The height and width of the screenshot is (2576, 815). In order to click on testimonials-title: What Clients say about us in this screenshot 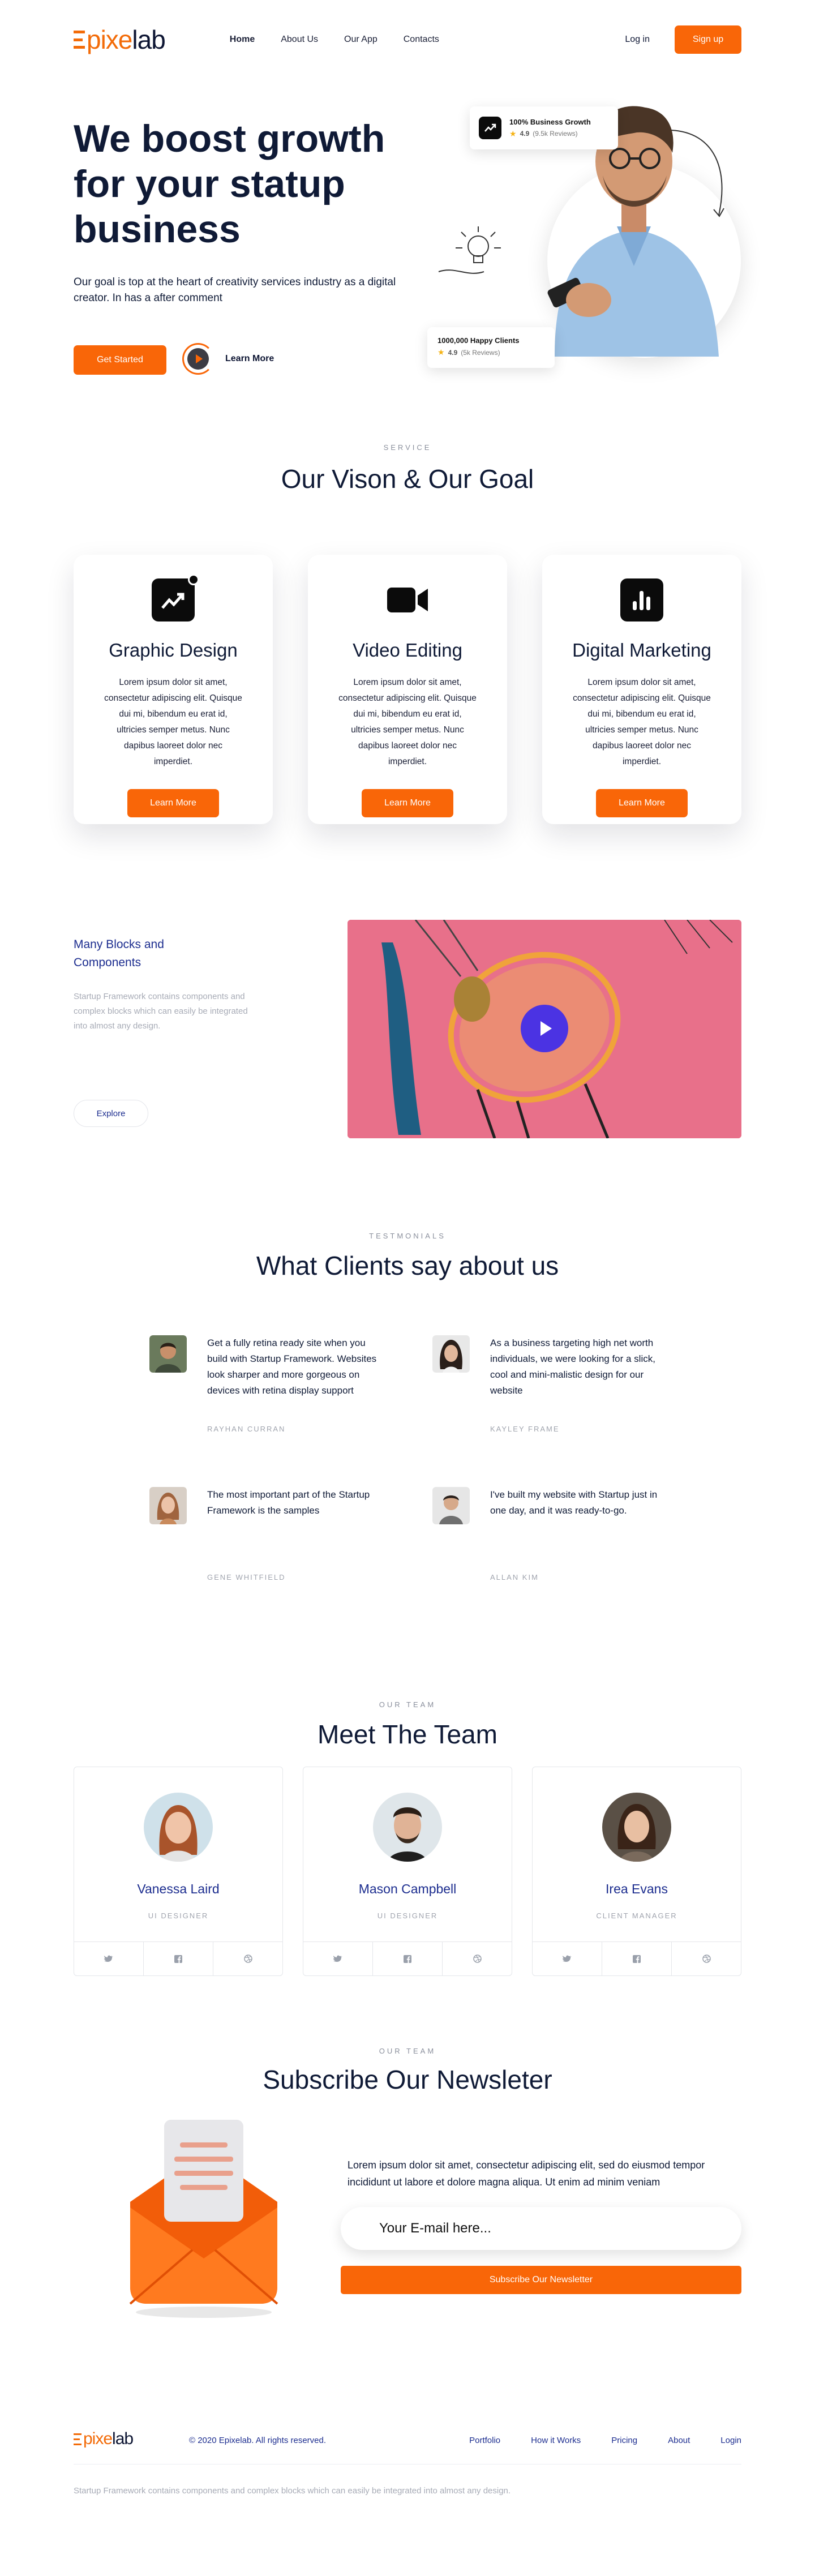, I will do `click(407, 1265)`.